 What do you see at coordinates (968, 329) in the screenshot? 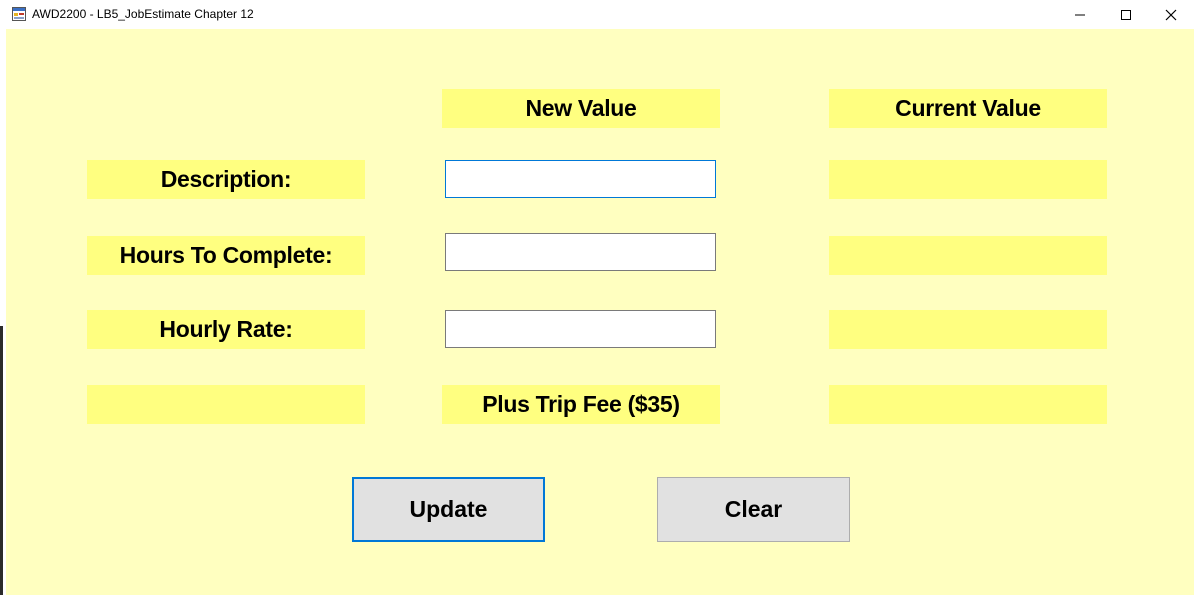
I see `hourly-rate-current-value` at bounding box center [968, 329].